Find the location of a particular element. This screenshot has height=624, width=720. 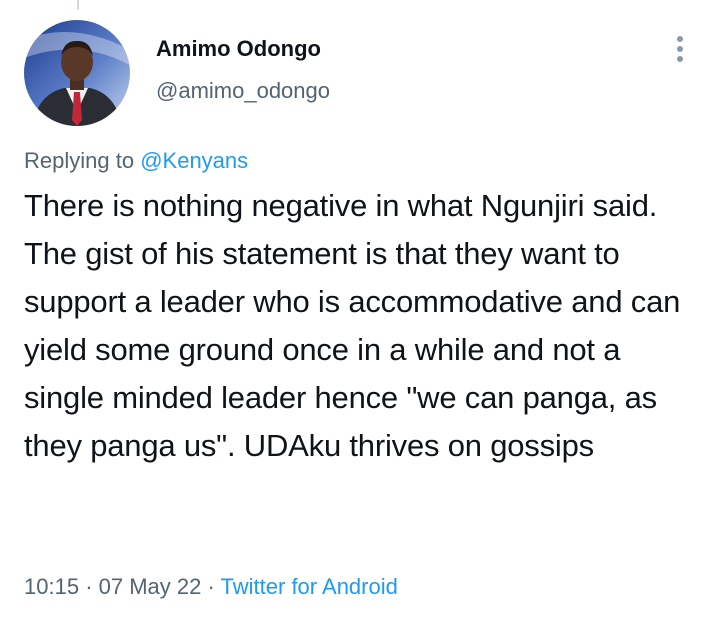

tweet-metadata: 10:15 · 07 May 22 · Twitter for Android is located at coordinates (211, 587).